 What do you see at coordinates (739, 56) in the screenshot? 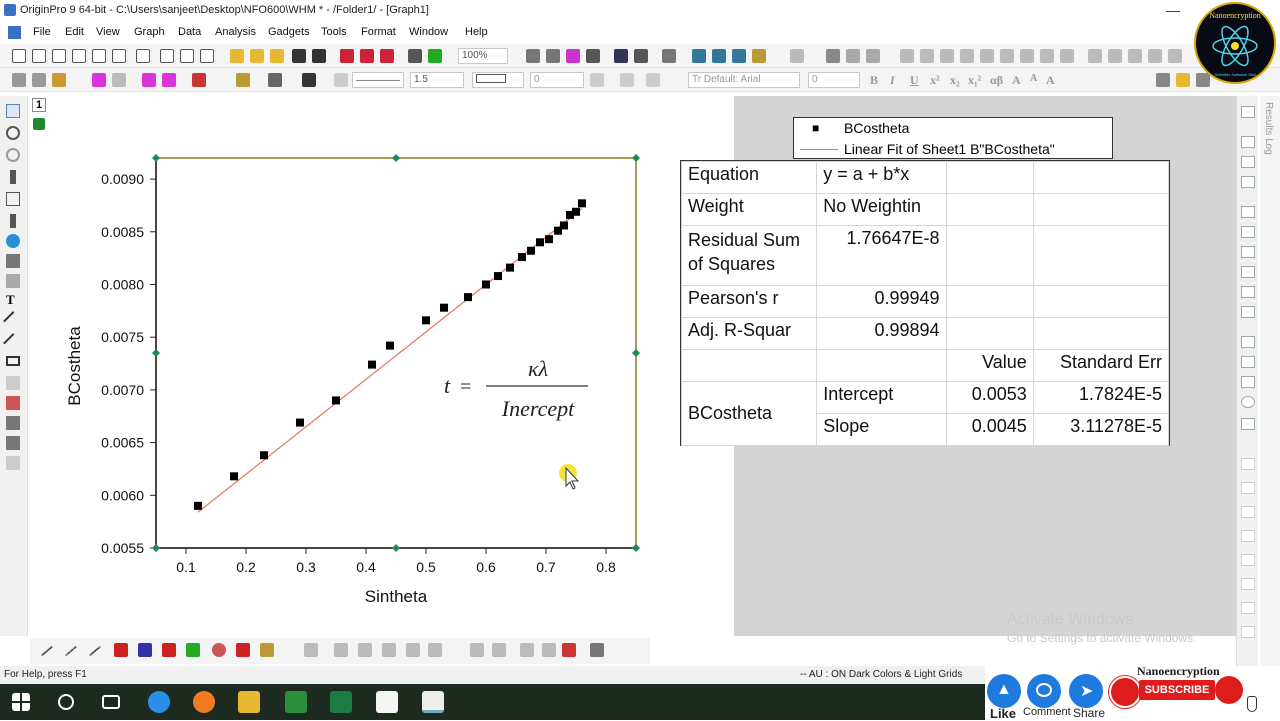
I see `add-date-icon` at bounding box center [739, 56].